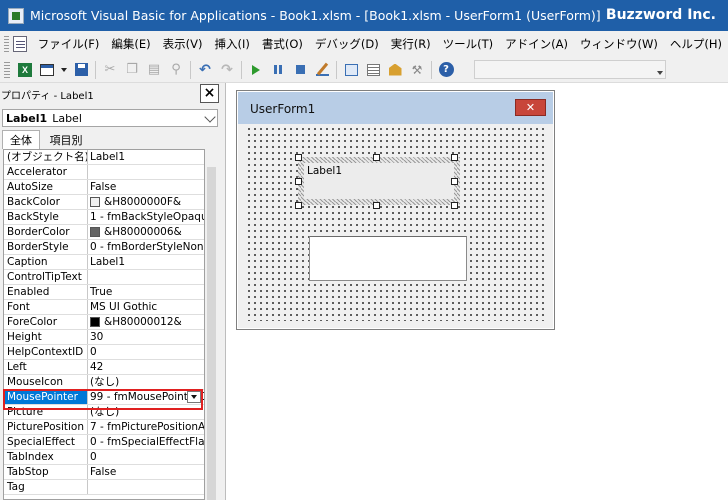 This screenshot has width=728, height=500. What do you see at coordinates (146, 292) in the screenshot?
I see `property-value: True` at bounding box center [146, 292].